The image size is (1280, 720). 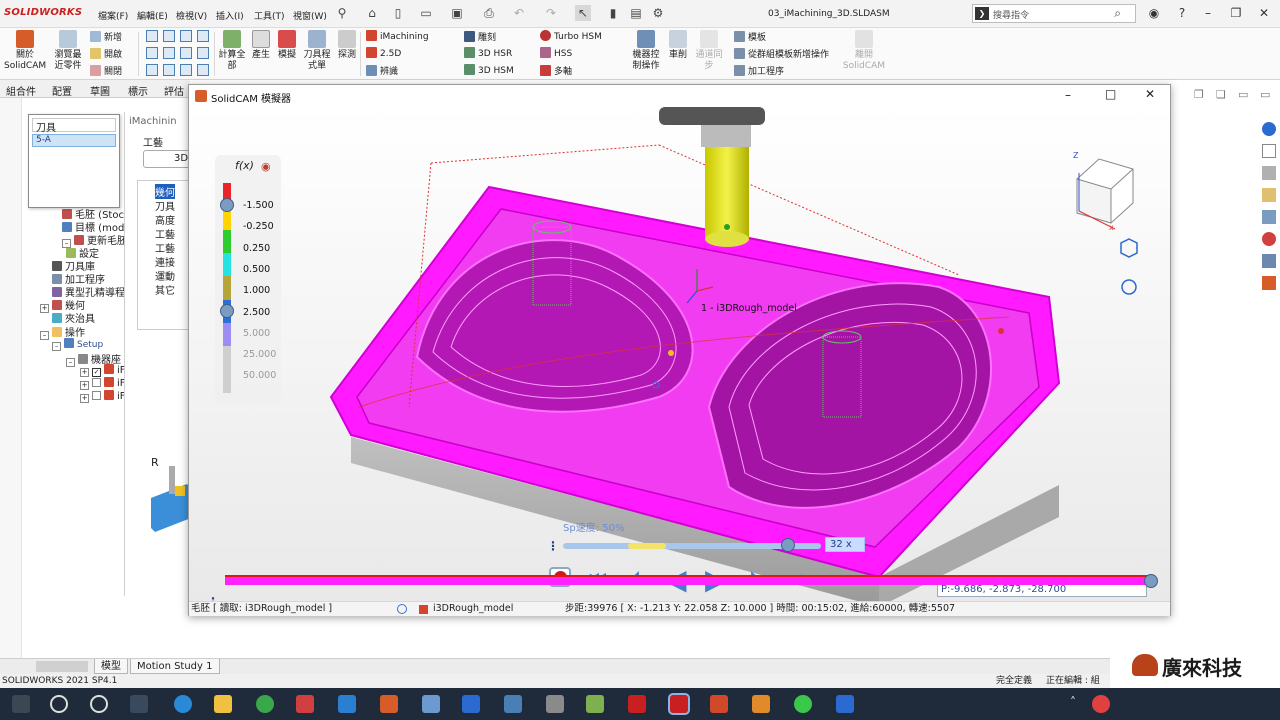 I want to click on rebuild-icon: ▮, so click(x=613, y=13).